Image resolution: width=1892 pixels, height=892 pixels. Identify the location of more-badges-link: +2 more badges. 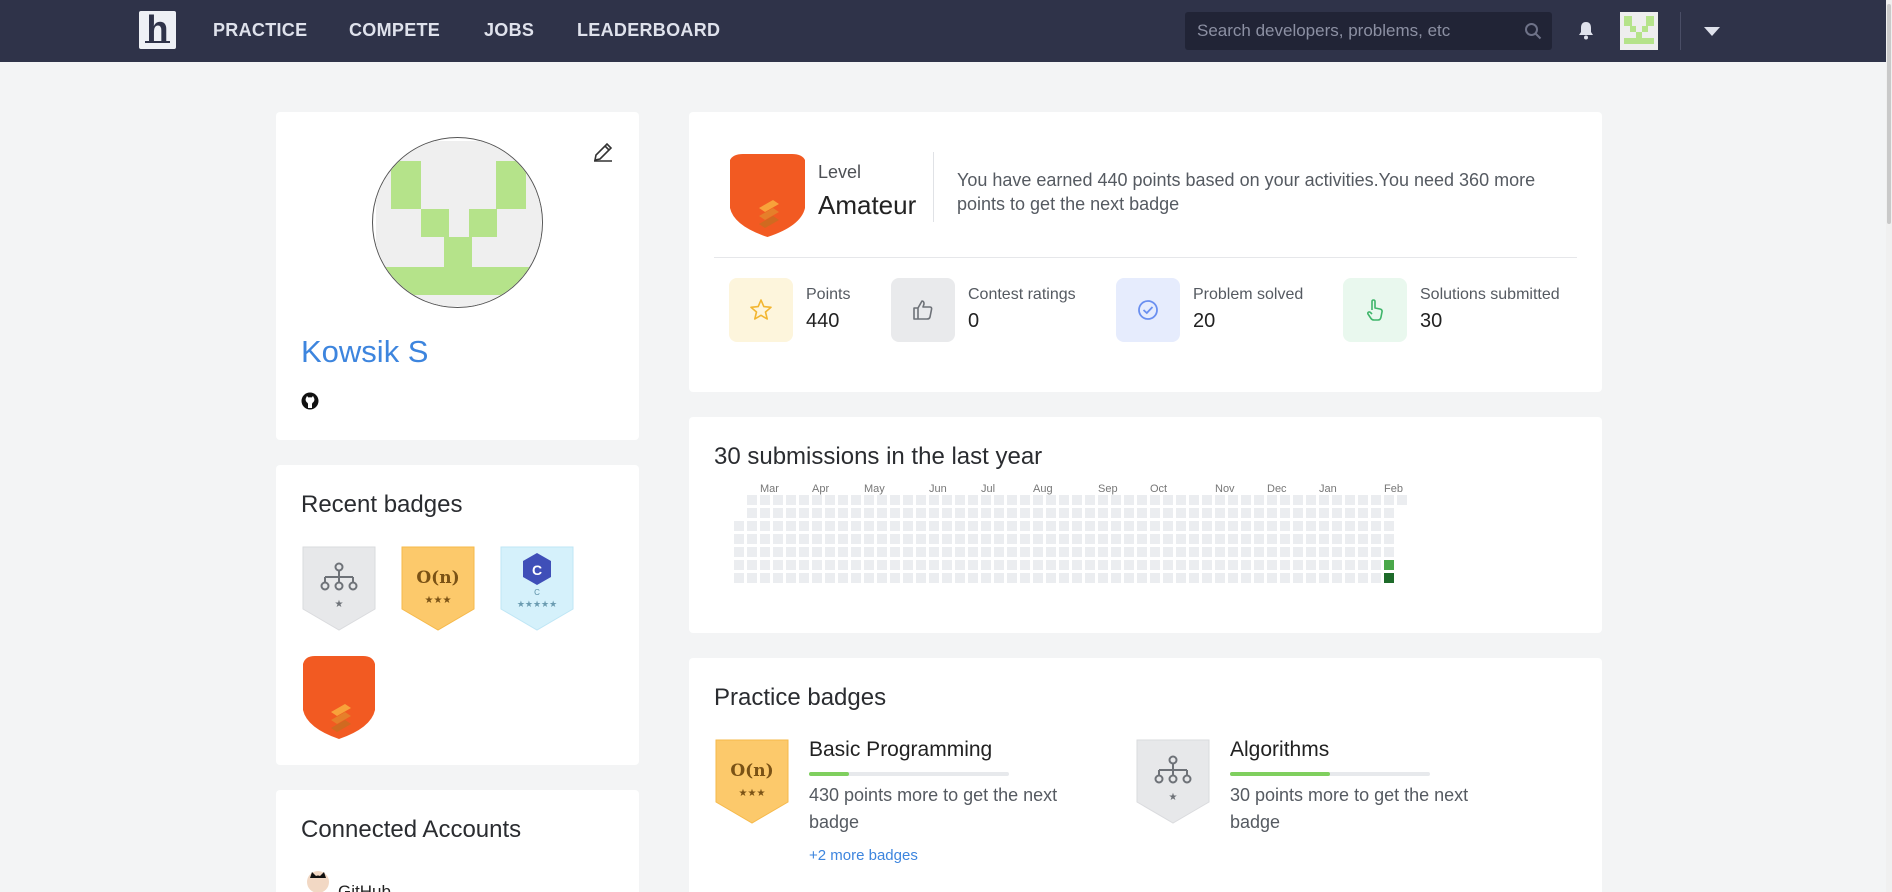
(863, 855).